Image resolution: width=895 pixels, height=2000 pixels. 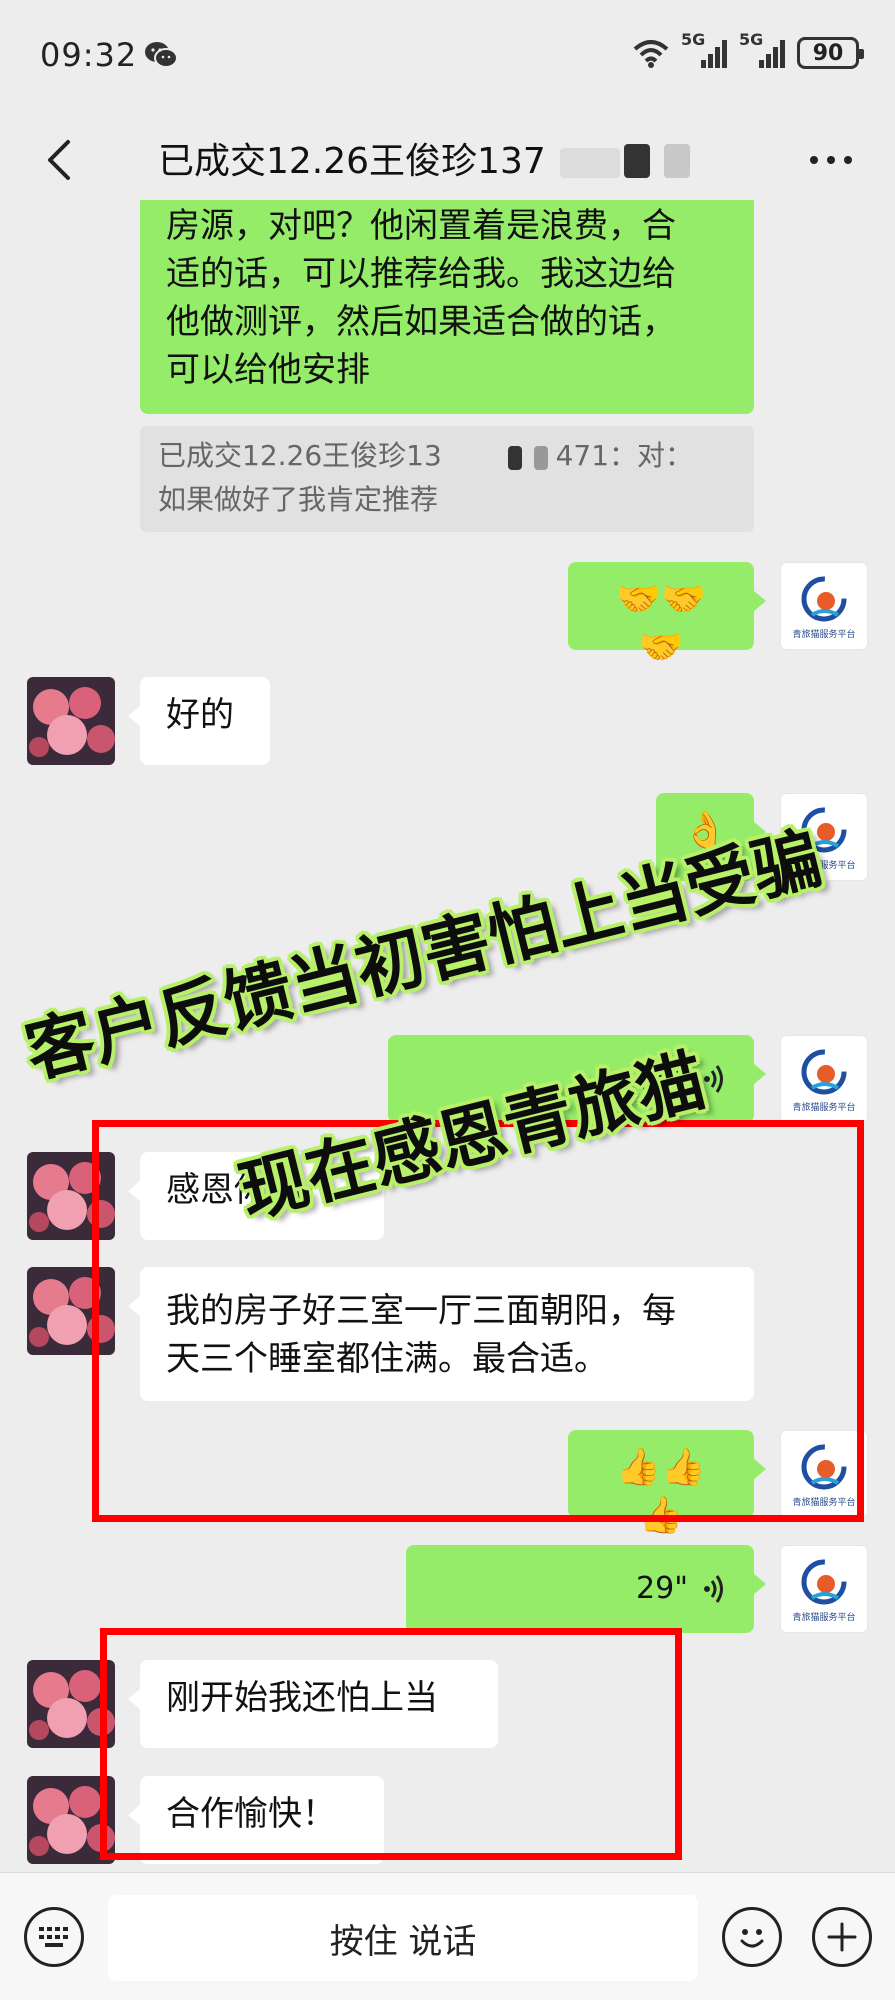 What do you see at coordinates (711, 837) in the screenshot?
I see `message-bubble-self: 👌` at bounding box center [711, 837].